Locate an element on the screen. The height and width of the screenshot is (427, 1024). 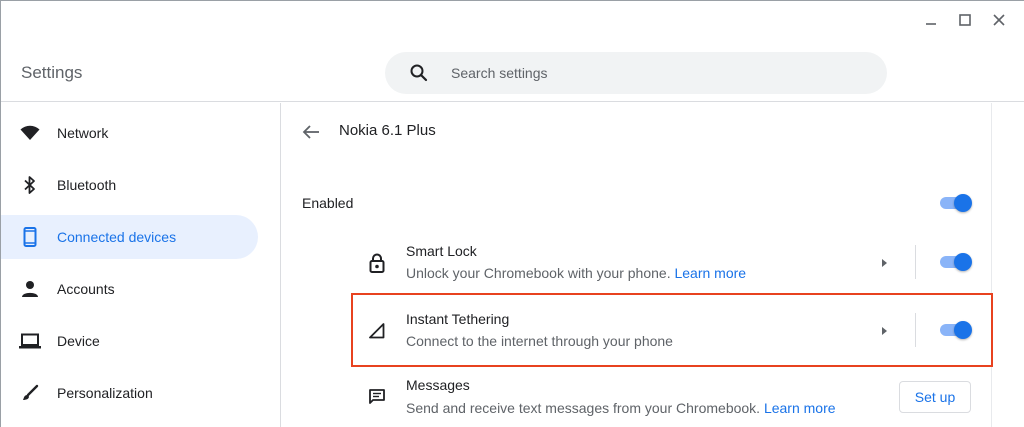
sidebar-item-connected-devices: Connected devices is located at coordinates (129, 237).